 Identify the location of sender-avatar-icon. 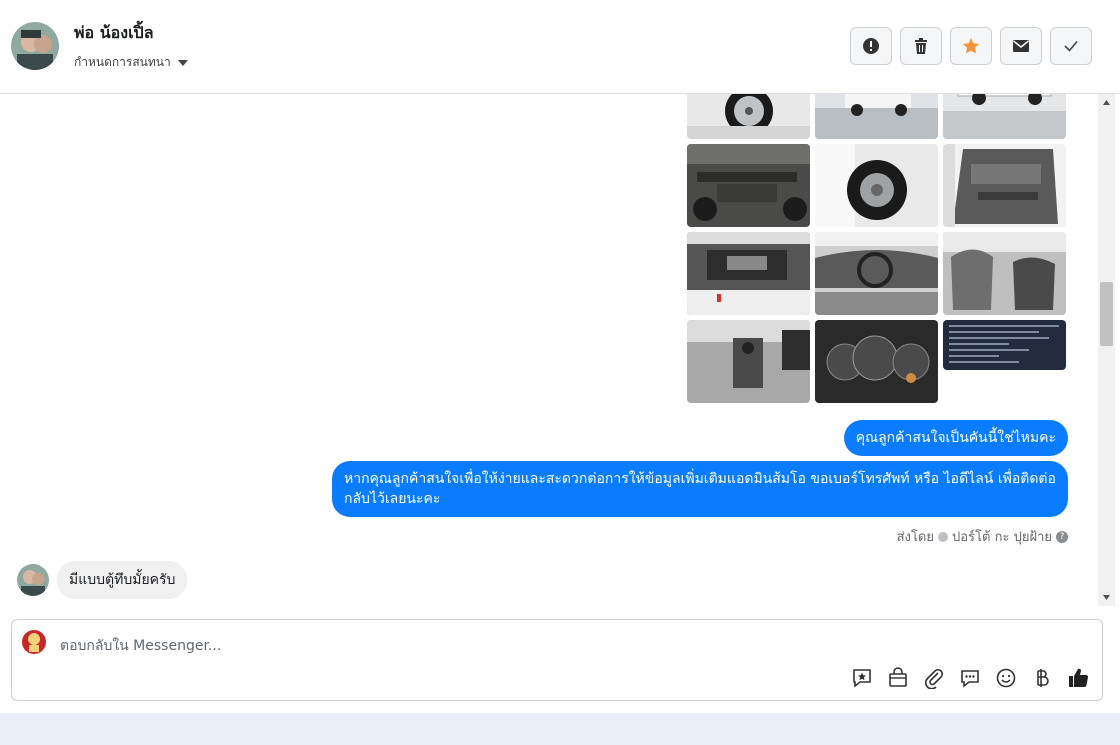
(943, 536).